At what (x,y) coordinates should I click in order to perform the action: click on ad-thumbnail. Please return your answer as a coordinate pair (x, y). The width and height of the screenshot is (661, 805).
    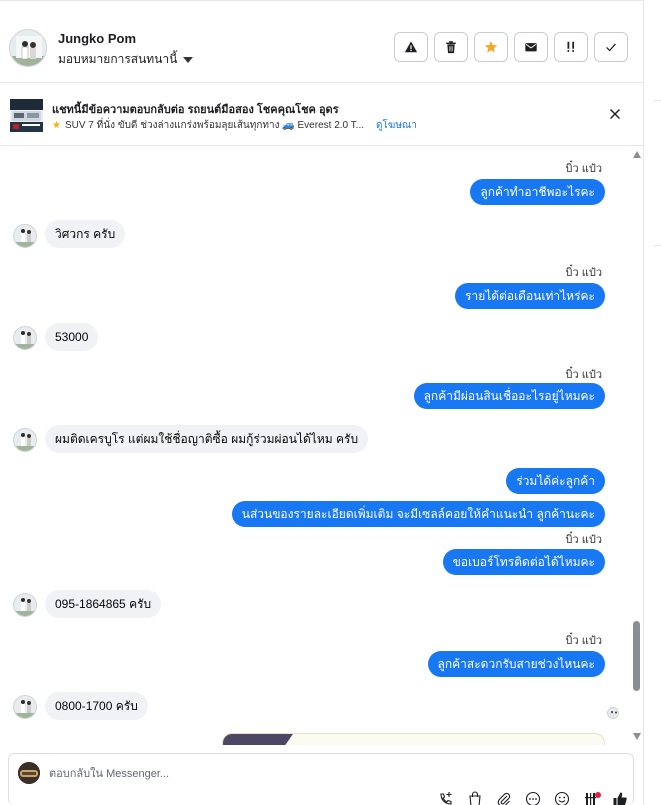
    Looking at the image, I should click on (26, 115).